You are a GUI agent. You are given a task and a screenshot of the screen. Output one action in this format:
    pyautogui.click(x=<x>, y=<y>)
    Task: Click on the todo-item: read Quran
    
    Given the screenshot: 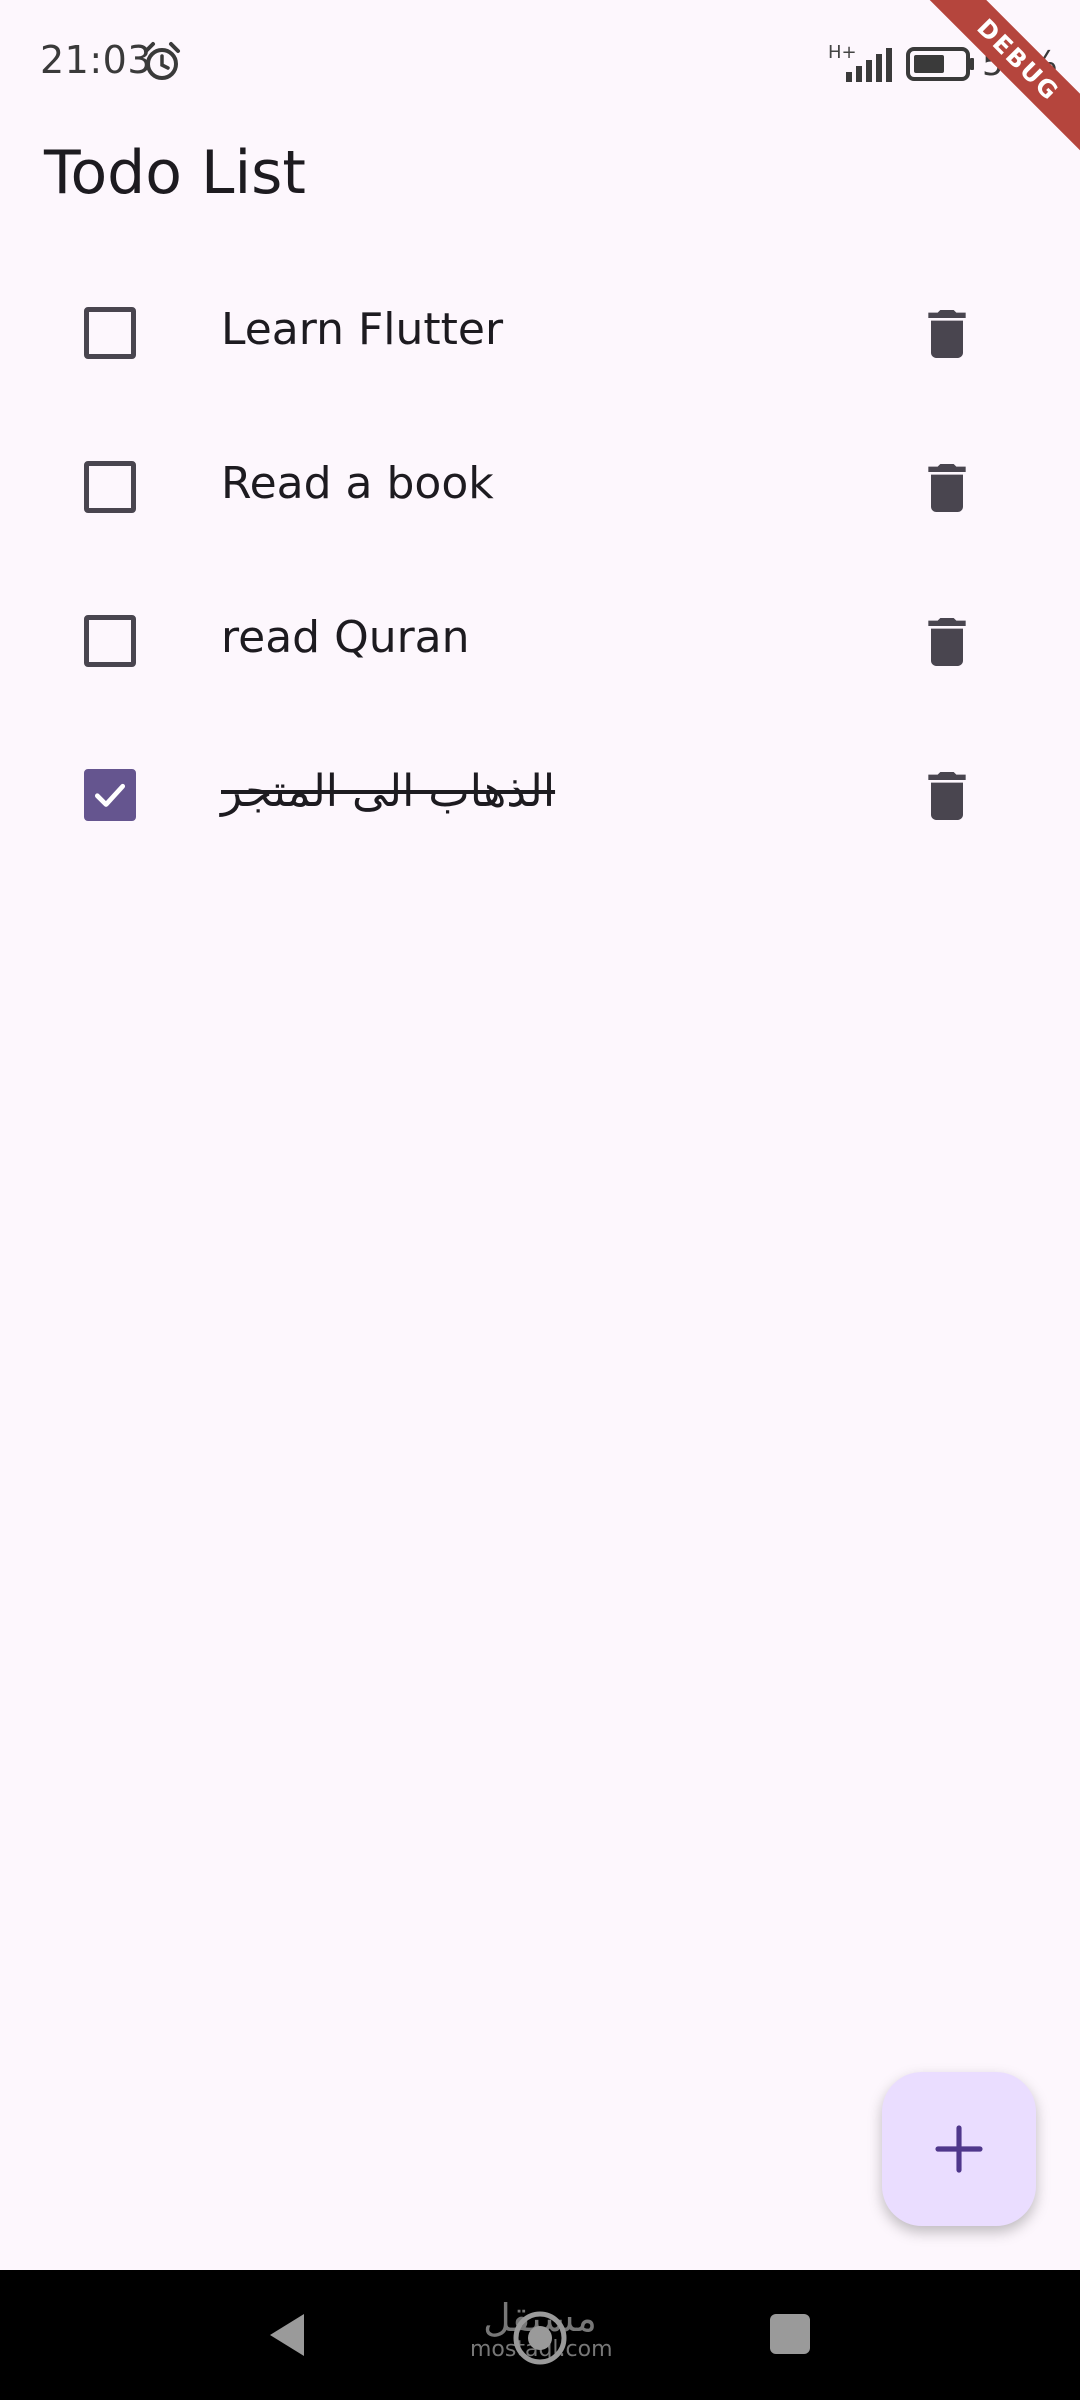 What is the action you would take?
    pyautogui.click(x=540, y=641)
    